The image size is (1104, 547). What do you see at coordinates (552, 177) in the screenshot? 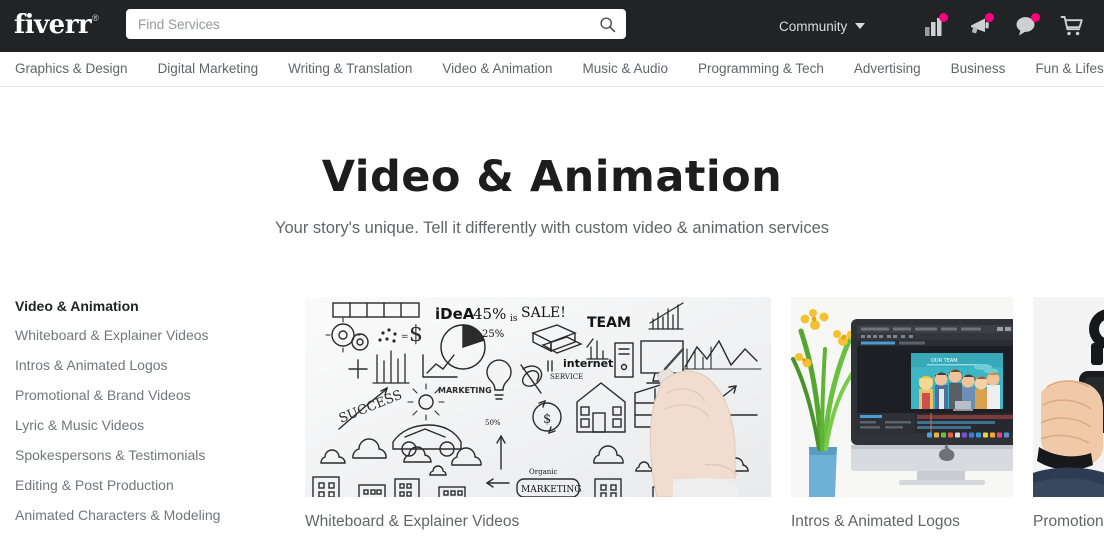
I see `page-title: Video & Animation` at bounding box center [552, 177].